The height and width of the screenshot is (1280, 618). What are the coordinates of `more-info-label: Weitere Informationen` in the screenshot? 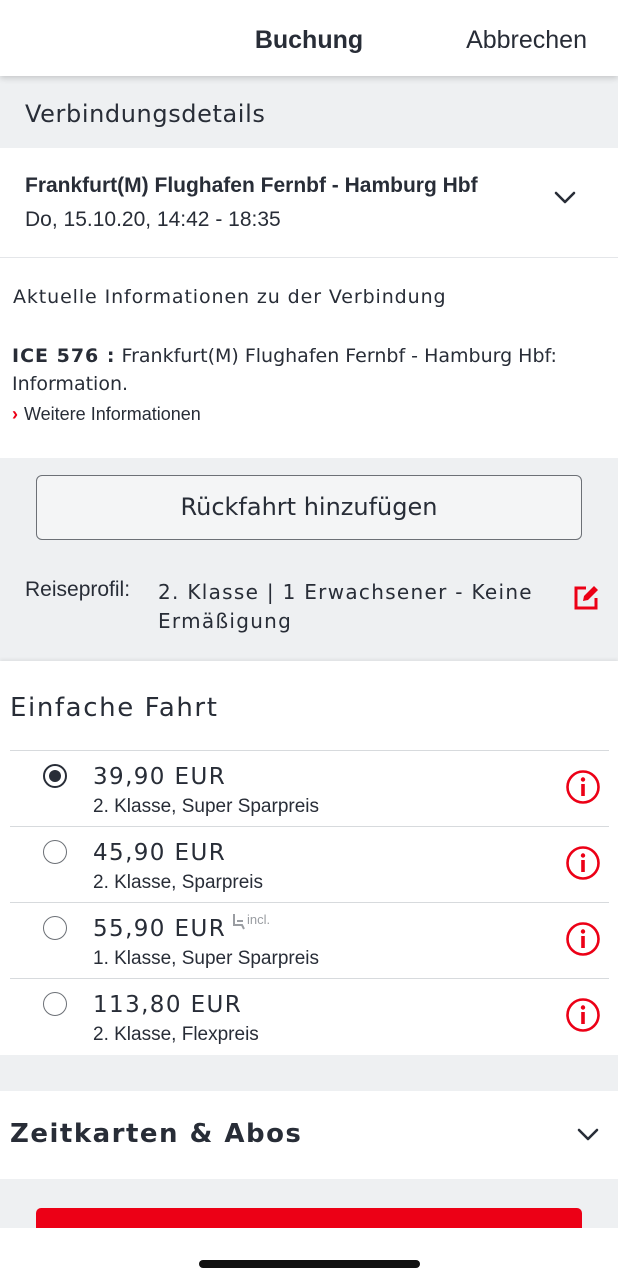 It's located at (112, 414).